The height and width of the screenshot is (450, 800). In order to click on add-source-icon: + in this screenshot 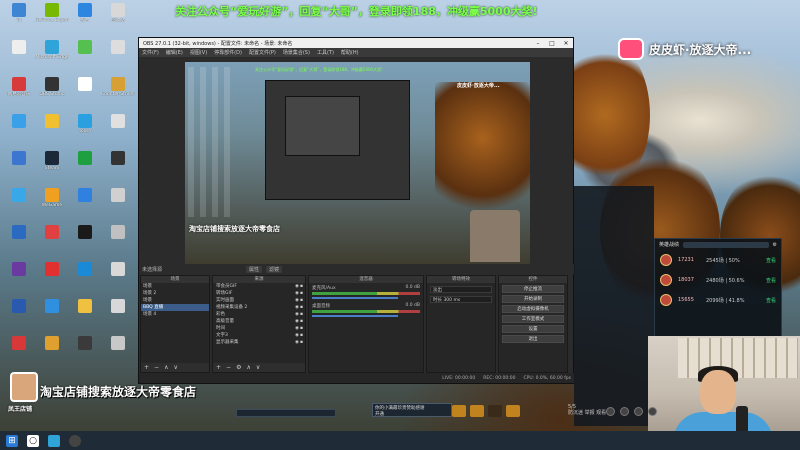, I will do `click(218, 367)`.